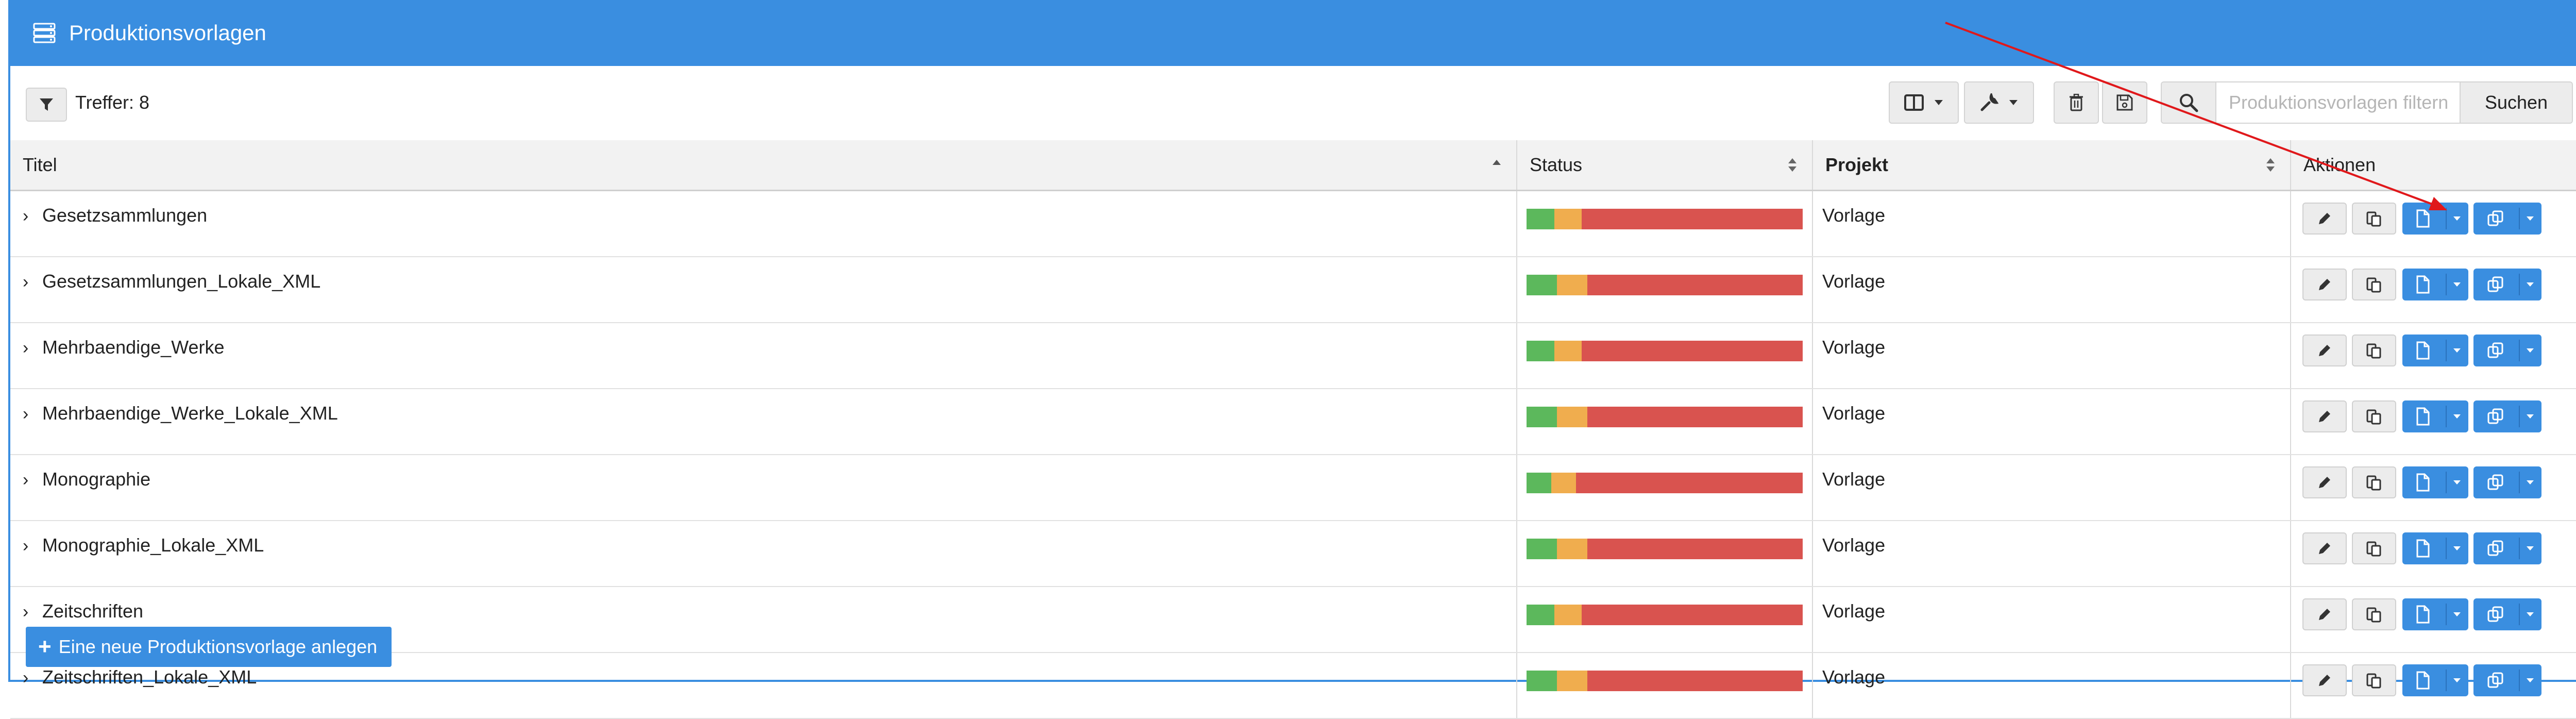 The width and height of the screenshot is (2576, 719). What do you see at coordinates (763, 224) in the screenshot?
I see `title-cell: › Gesetzsammlungen` at bounding box center [763, 224].